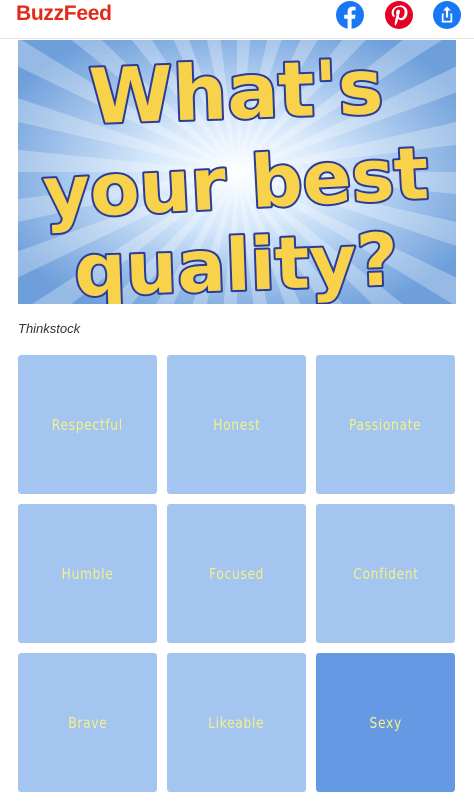 The width and height of the screenshot is (474, 810). I want to click on answer-option-confident: Confident, so click(385, 573).